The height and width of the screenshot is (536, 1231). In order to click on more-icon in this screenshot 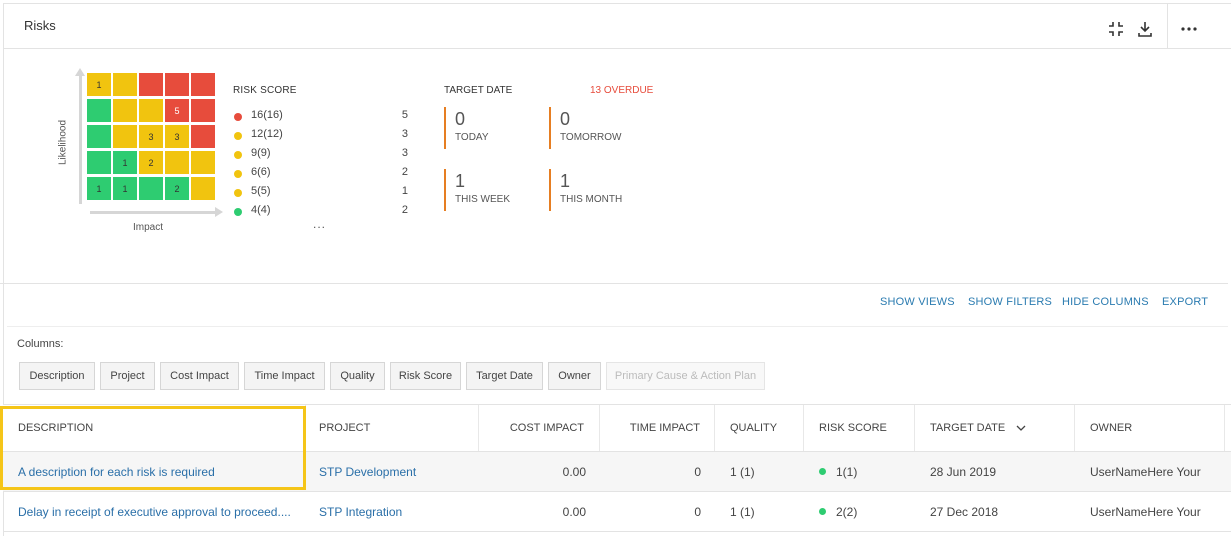, I will do `click(1189, 29)`.